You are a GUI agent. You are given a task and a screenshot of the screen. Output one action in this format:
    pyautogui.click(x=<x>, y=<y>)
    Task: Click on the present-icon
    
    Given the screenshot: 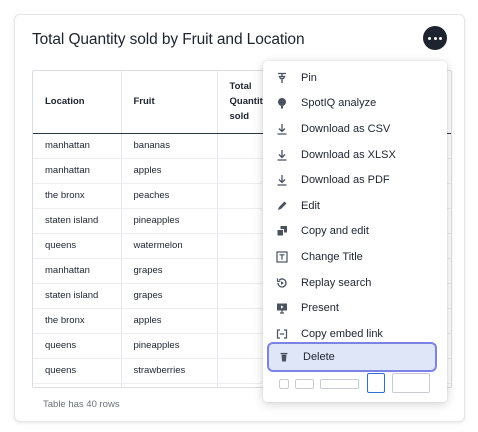 What is the action you would take?
    pyautogui.click(x=282, y=308)
    